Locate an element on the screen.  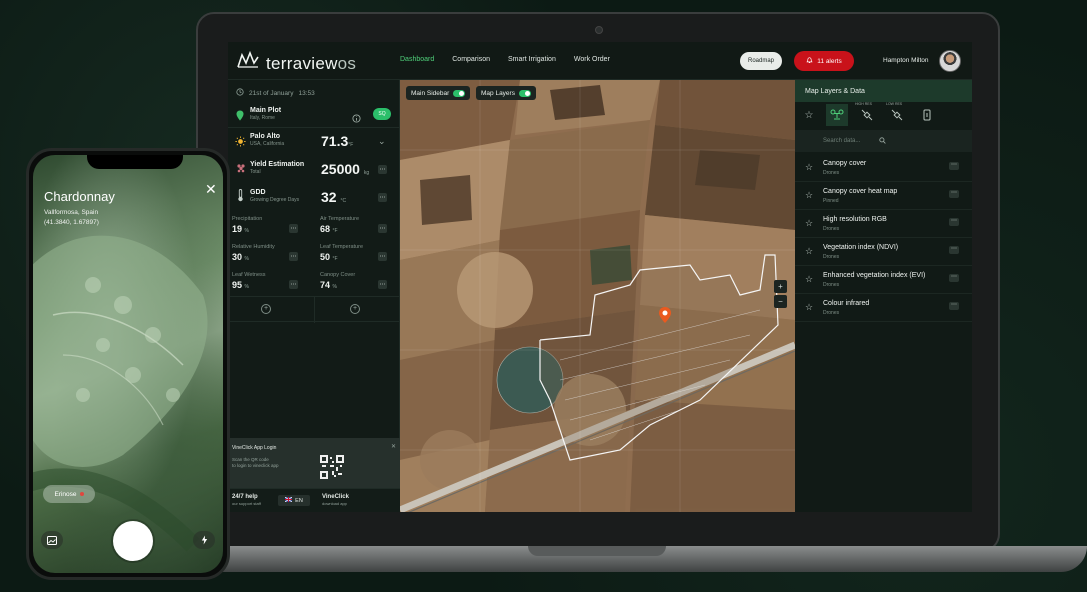
layer-item: ☆ Vegetation index (NDVI) Drones ⋯ is located at coordinates (883, 252).